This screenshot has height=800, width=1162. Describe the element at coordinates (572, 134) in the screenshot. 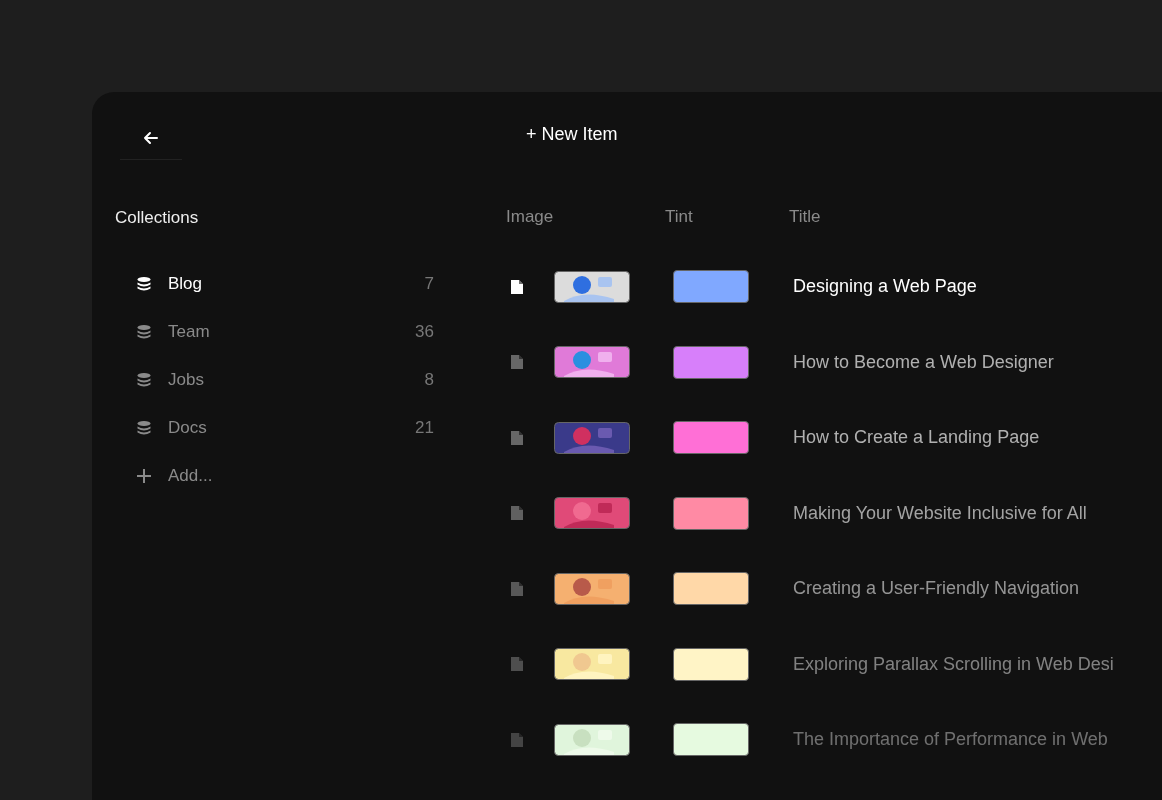

I see `new-item-button: + New Item` at that location.